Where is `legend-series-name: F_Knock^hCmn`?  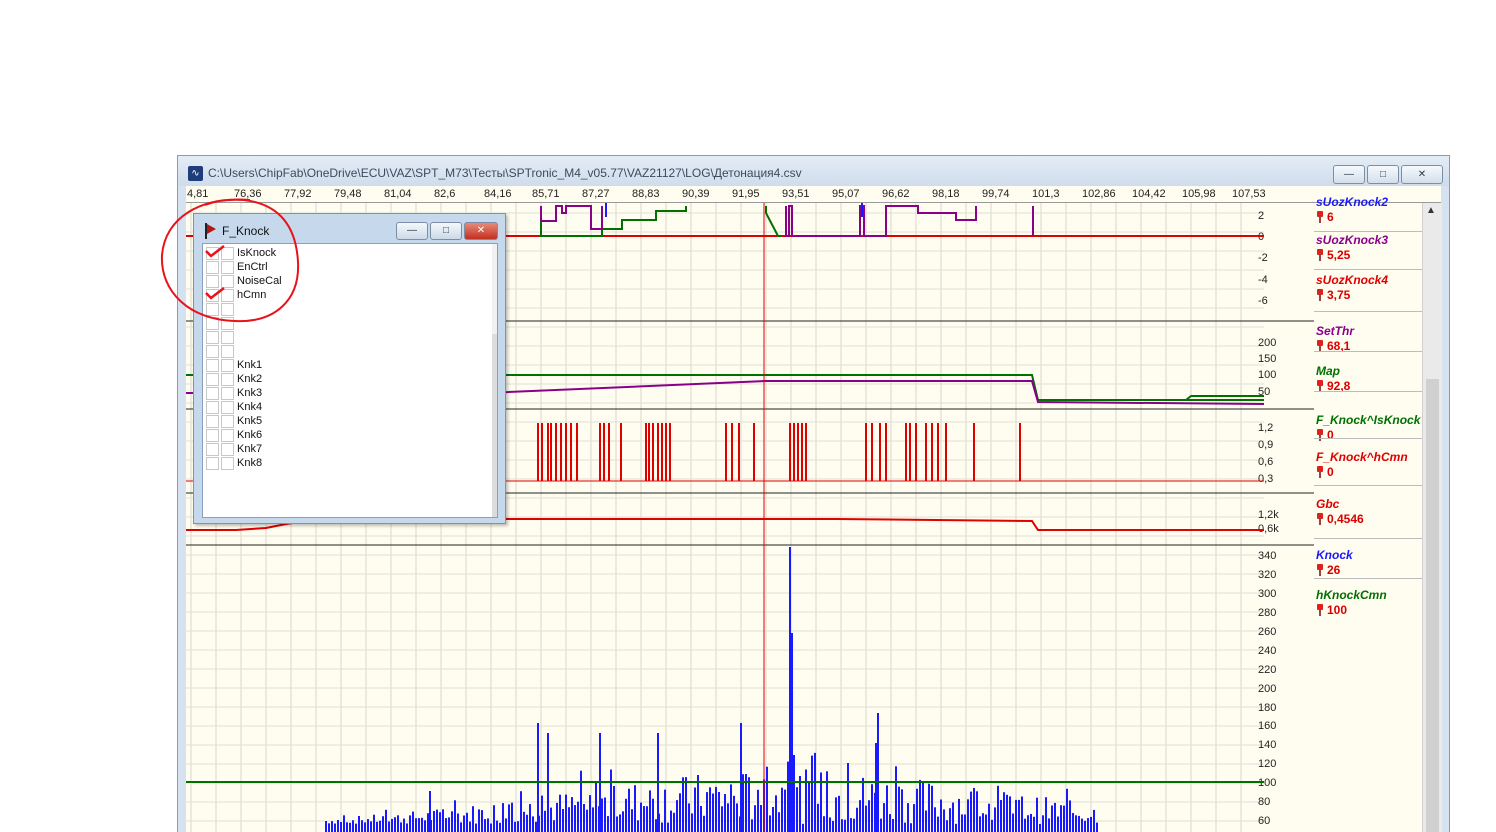 legend-series-name: F_Knock^hCmn is located at coordinates (1362, 457).